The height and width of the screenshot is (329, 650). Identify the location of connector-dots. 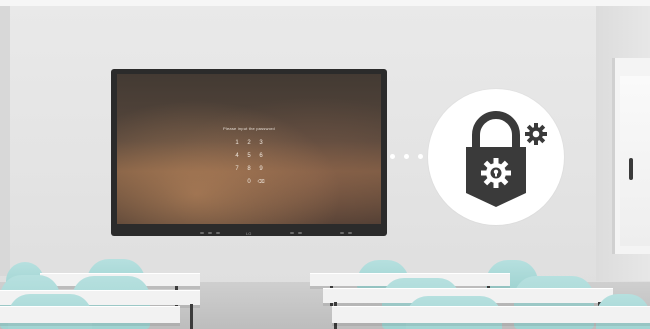
(407, 157).